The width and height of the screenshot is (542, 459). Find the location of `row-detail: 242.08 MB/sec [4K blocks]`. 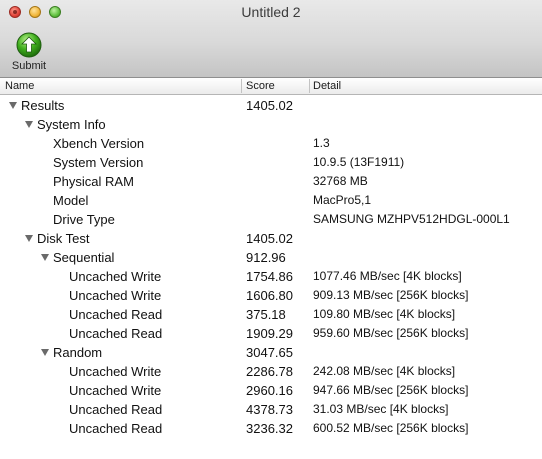

row-detail: 242.08 MB/sec [4K blocks] is located at coordinates (384, 371).